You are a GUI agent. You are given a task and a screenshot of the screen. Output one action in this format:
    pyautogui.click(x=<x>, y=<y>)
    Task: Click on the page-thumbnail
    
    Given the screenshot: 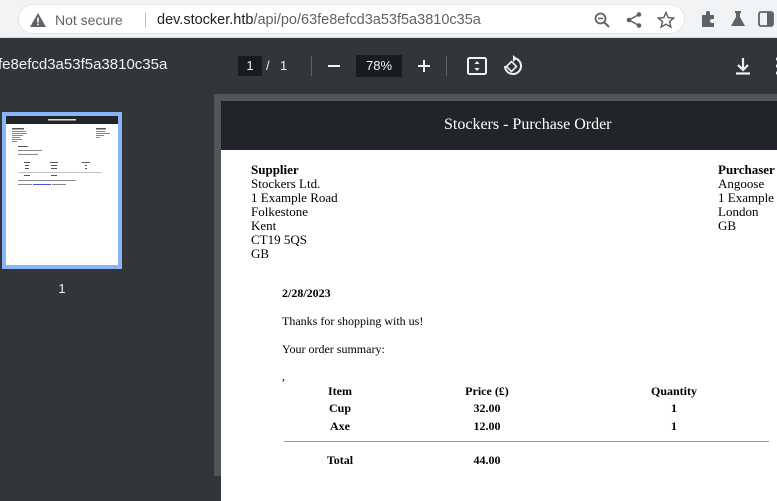 What is the action you would take?
    pyautogui.click(x=62, y=190)
    